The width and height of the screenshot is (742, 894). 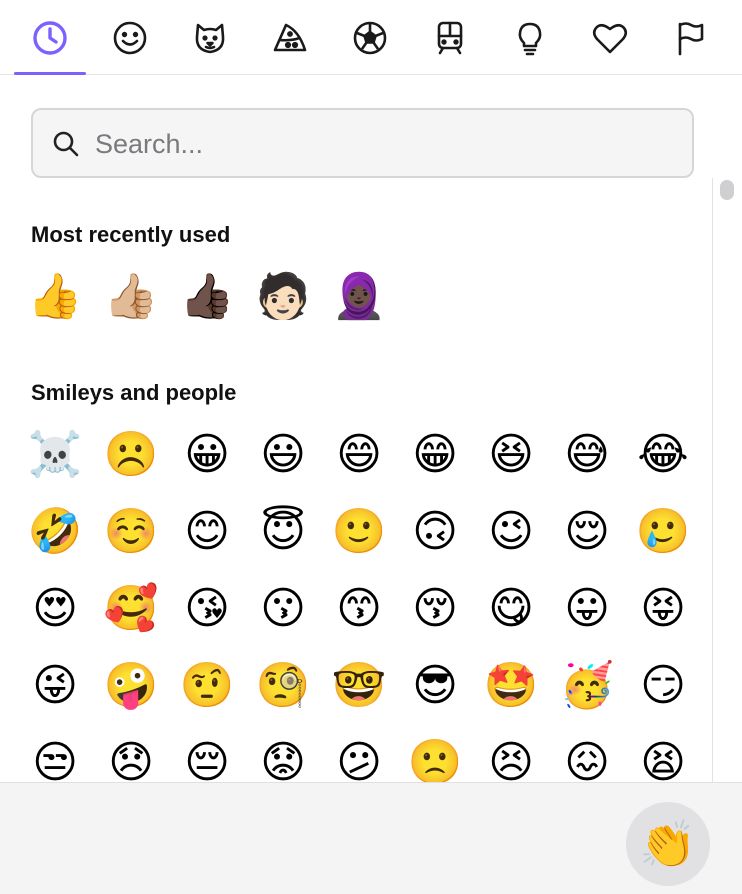 I want to click on emoji-button: 😕, so click(x=359, y=757).